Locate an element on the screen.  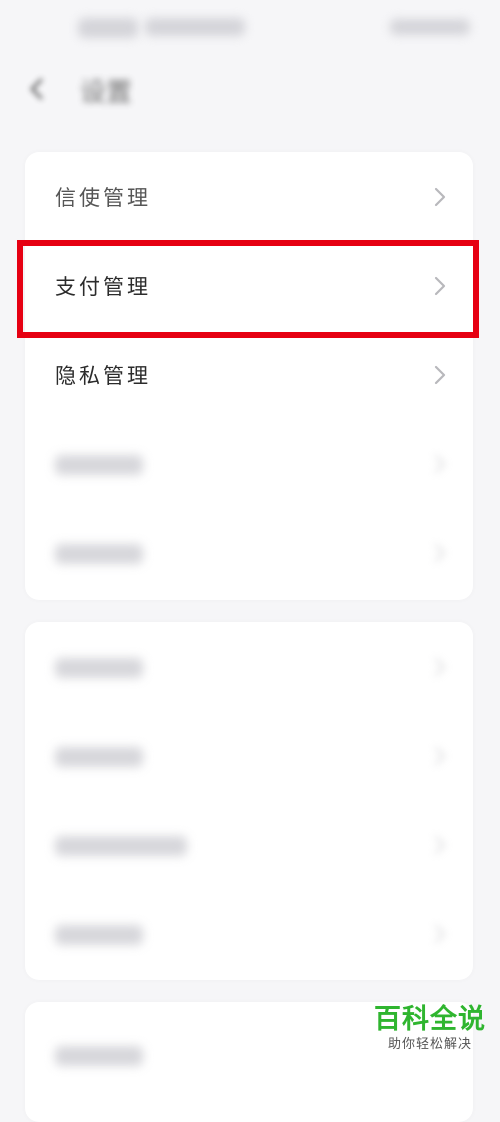
watermark-logo: 百科全说 助你轻松解决 is located at coordinates (430, 1029).